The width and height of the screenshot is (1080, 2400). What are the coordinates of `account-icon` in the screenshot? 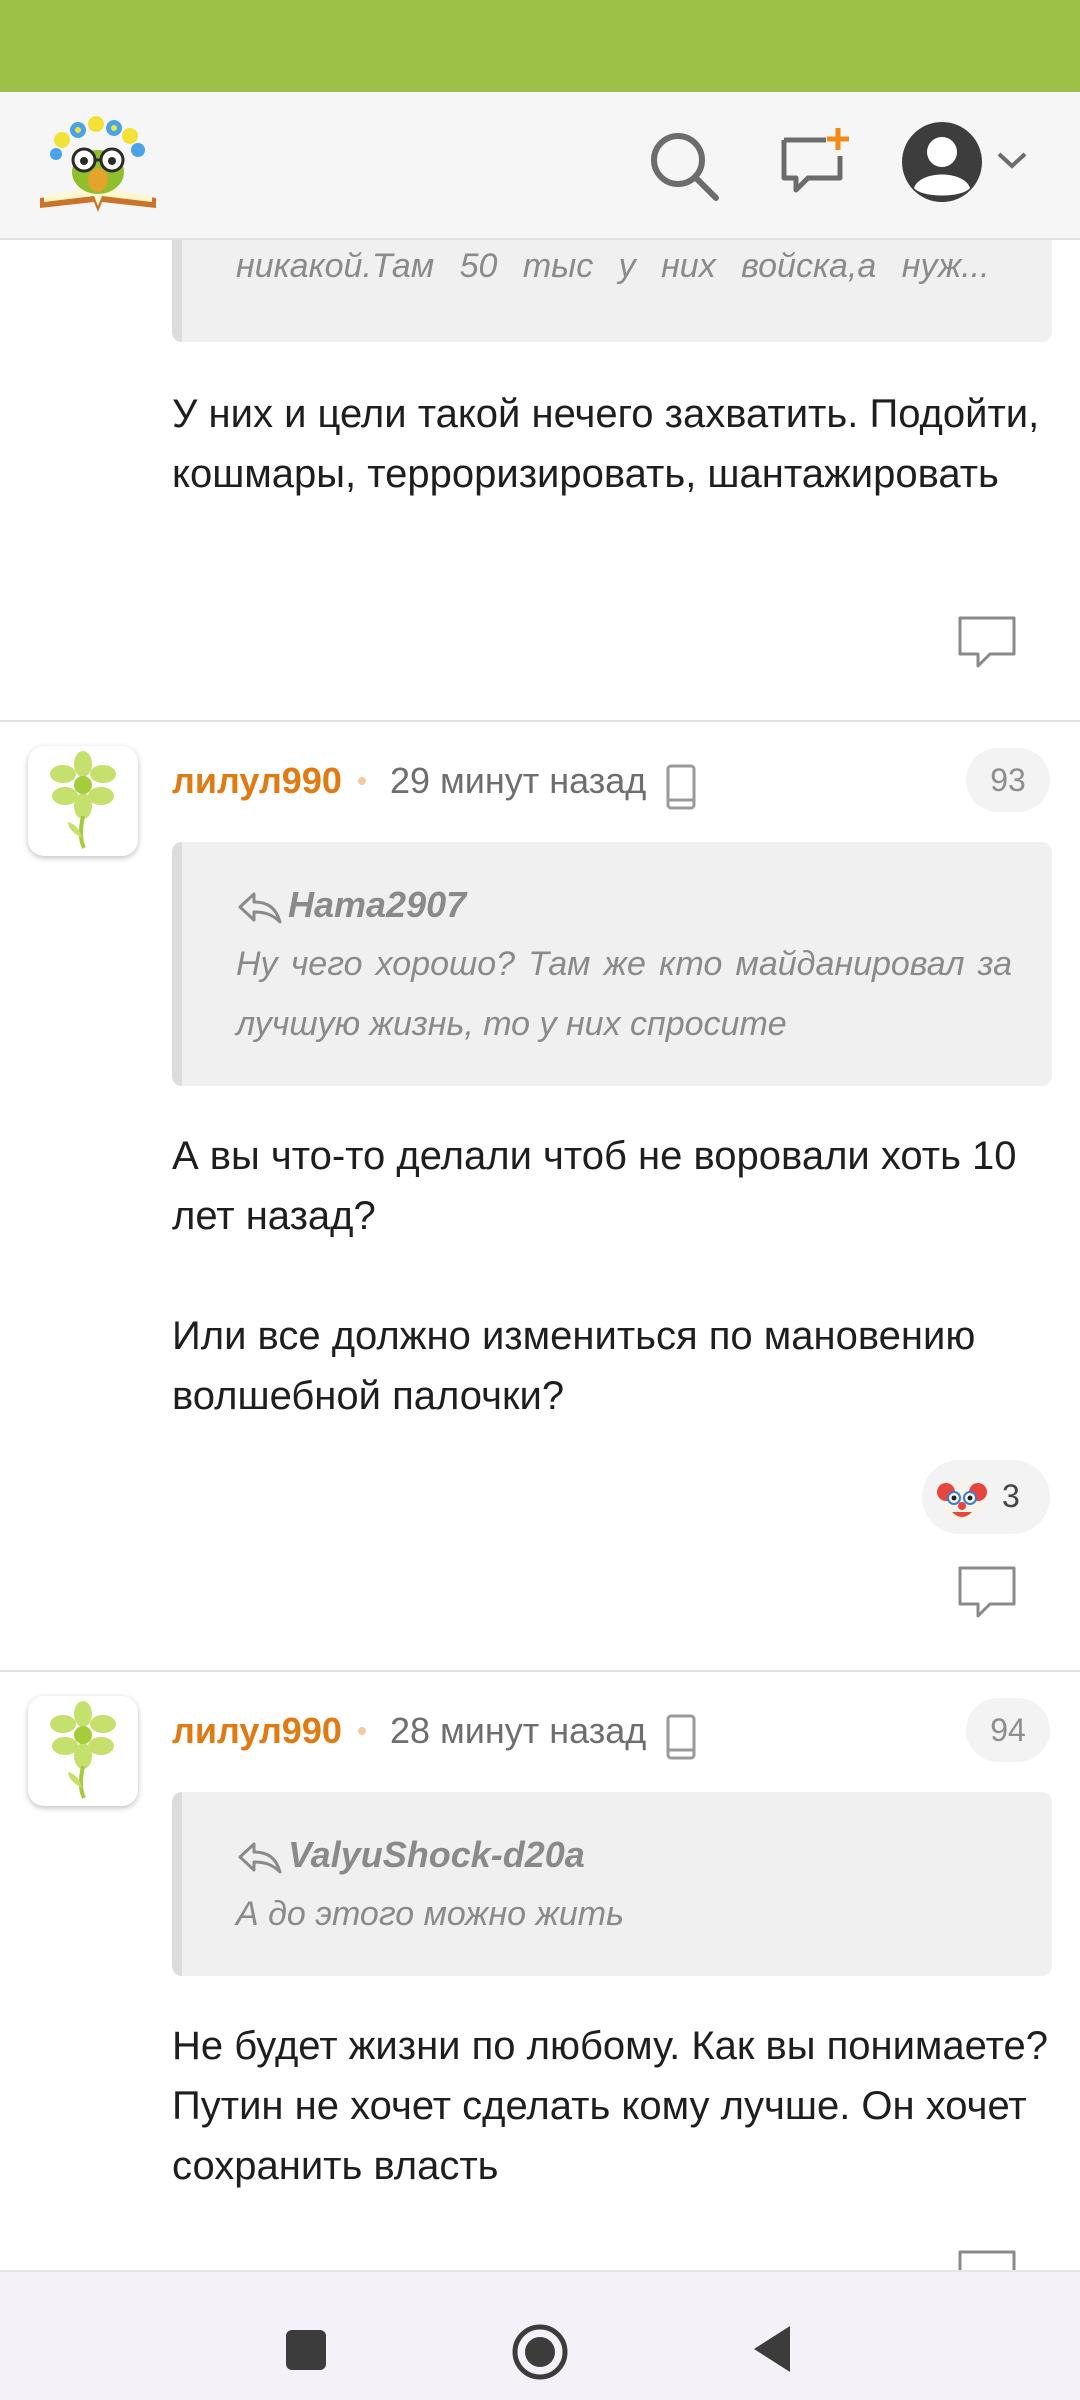 It's located at (942, 162).